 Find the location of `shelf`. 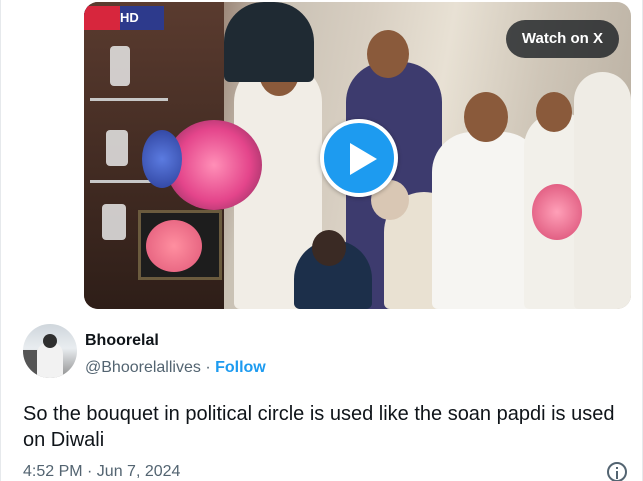

shelf is located at coordinates (129, 99).